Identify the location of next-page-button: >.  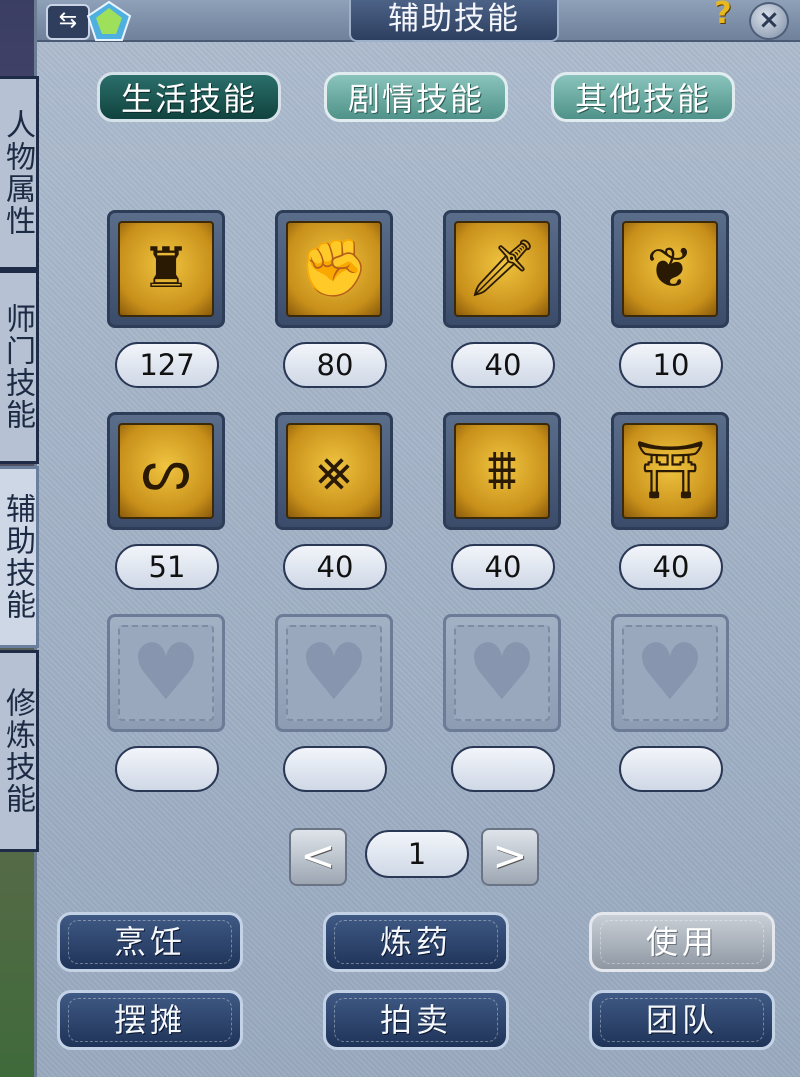
(510, 857).